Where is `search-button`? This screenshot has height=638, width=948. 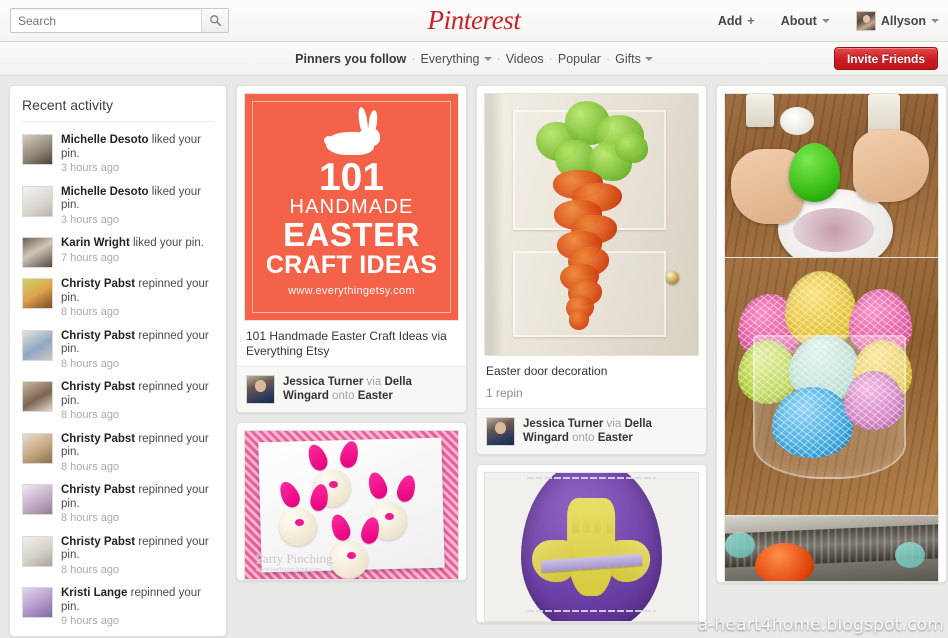 search-button is located at coordinates (214, 20).